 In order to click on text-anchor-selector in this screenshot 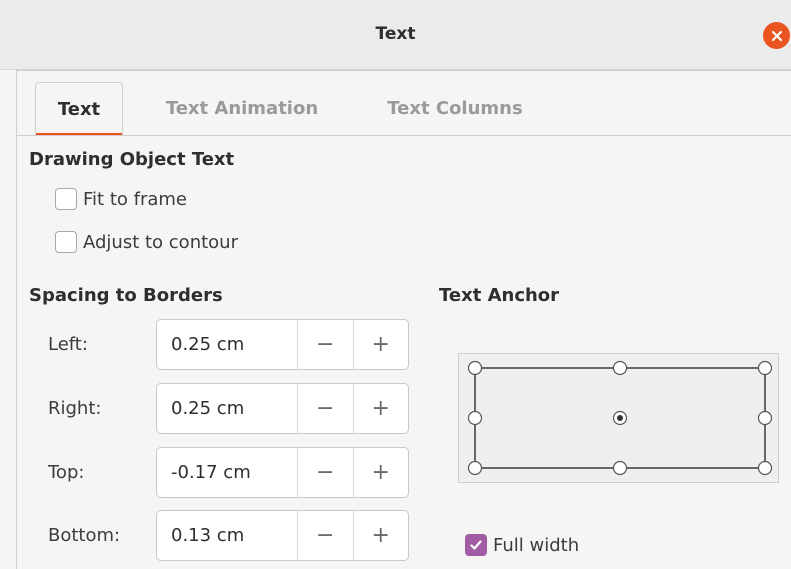, I will do `click(618, 418)`.